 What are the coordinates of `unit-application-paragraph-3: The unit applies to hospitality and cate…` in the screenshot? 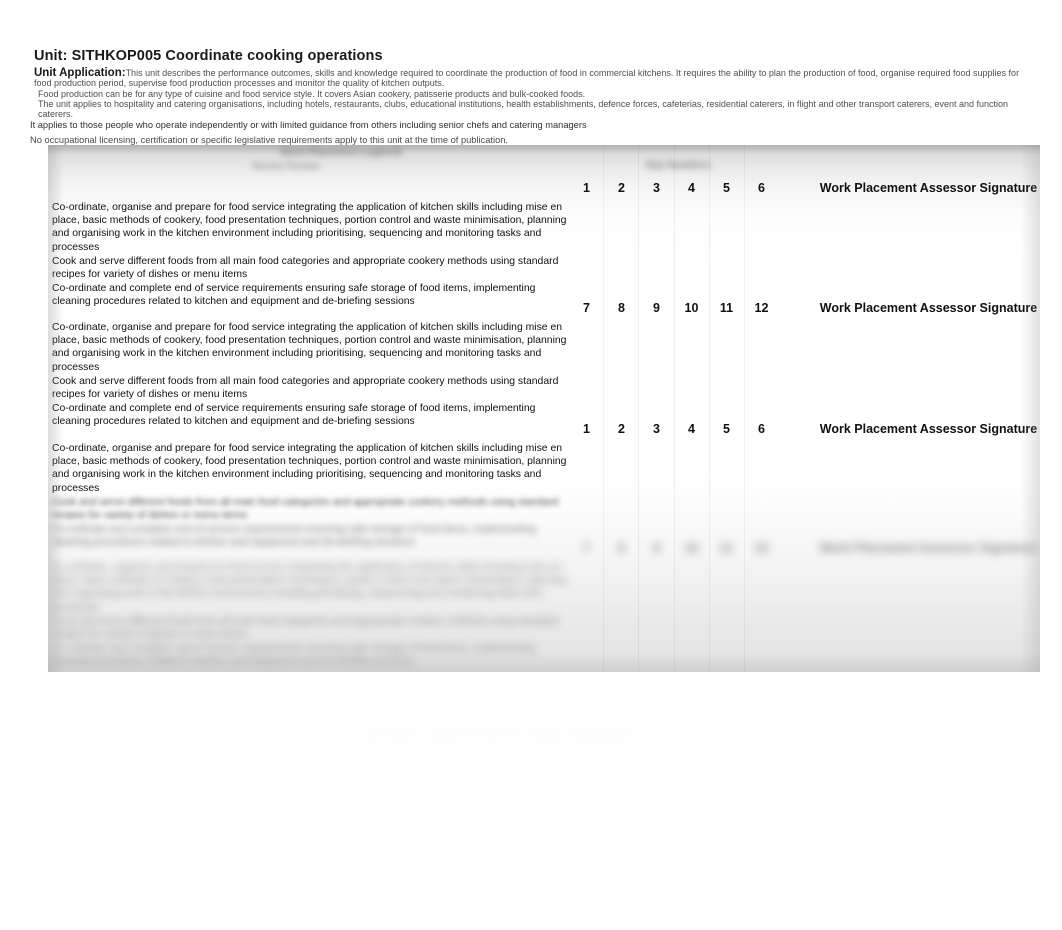 It's located at (523, 109).